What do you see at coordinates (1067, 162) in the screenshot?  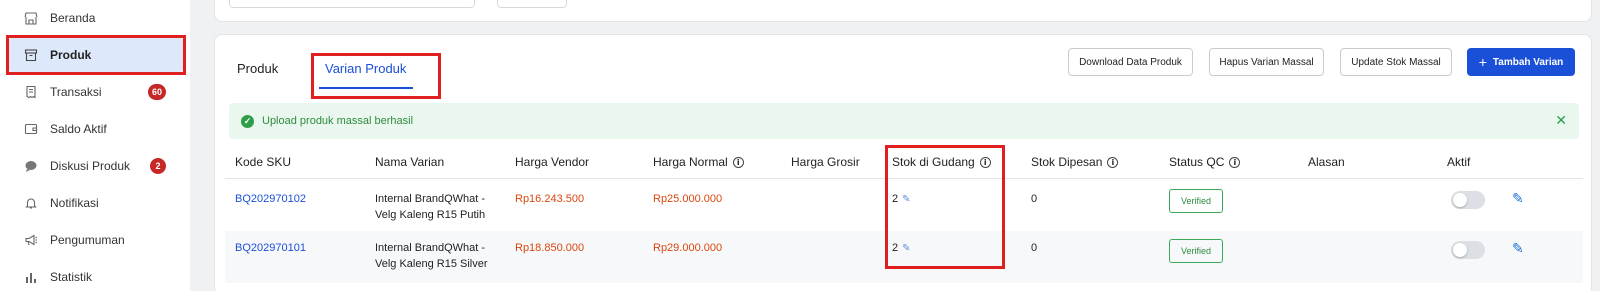 I see `header-label: Stok Dipesan` at bounding box center [1067, 162].